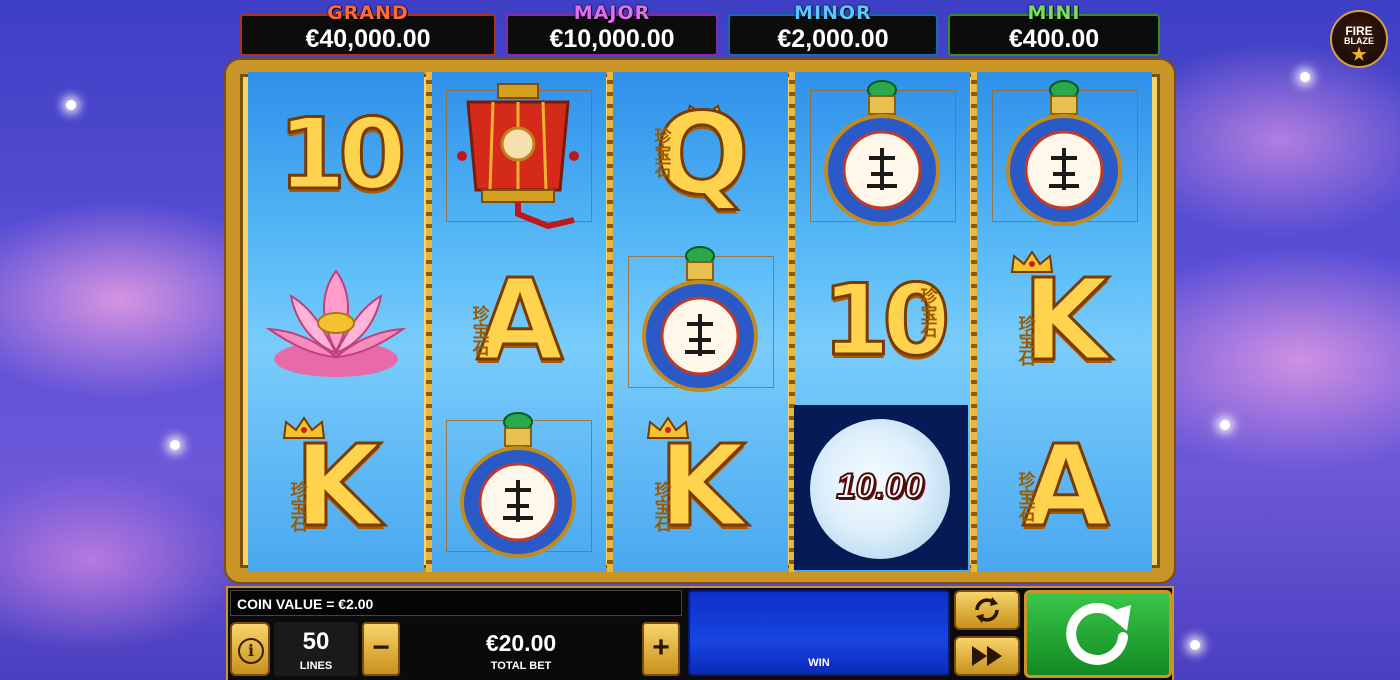 The height and width of the screenshot is (680, 1400). Describe the element at coordinates (316, 666) in the screenshot. I see `lines-label: LINES` at that location.